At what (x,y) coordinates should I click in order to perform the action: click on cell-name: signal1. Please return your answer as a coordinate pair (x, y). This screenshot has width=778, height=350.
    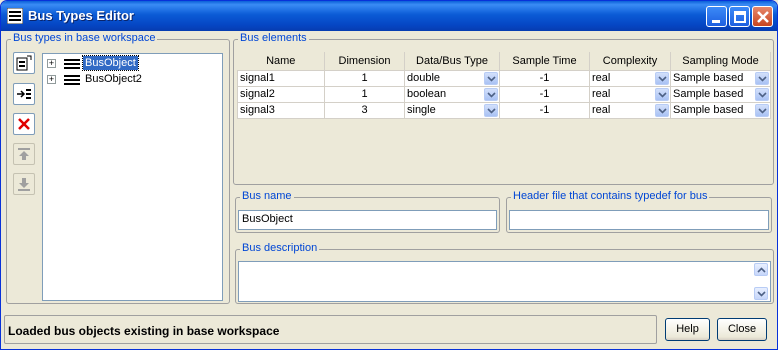
    Looking at the image, I should click on (281, 78).